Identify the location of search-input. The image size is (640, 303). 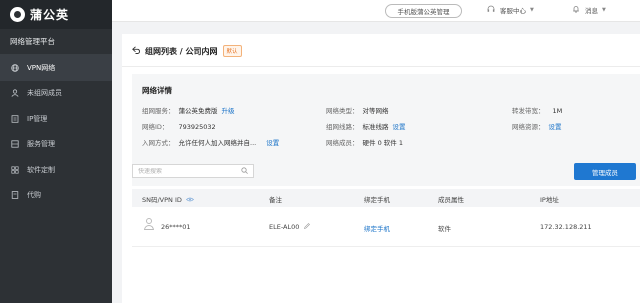
(186, 171).